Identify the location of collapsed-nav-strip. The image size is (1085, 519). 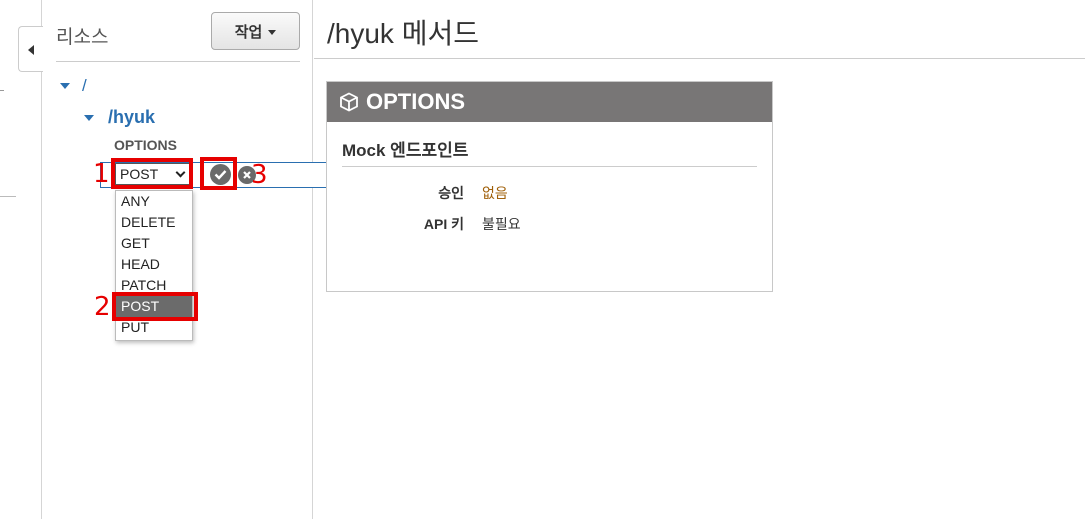
(21, 259).